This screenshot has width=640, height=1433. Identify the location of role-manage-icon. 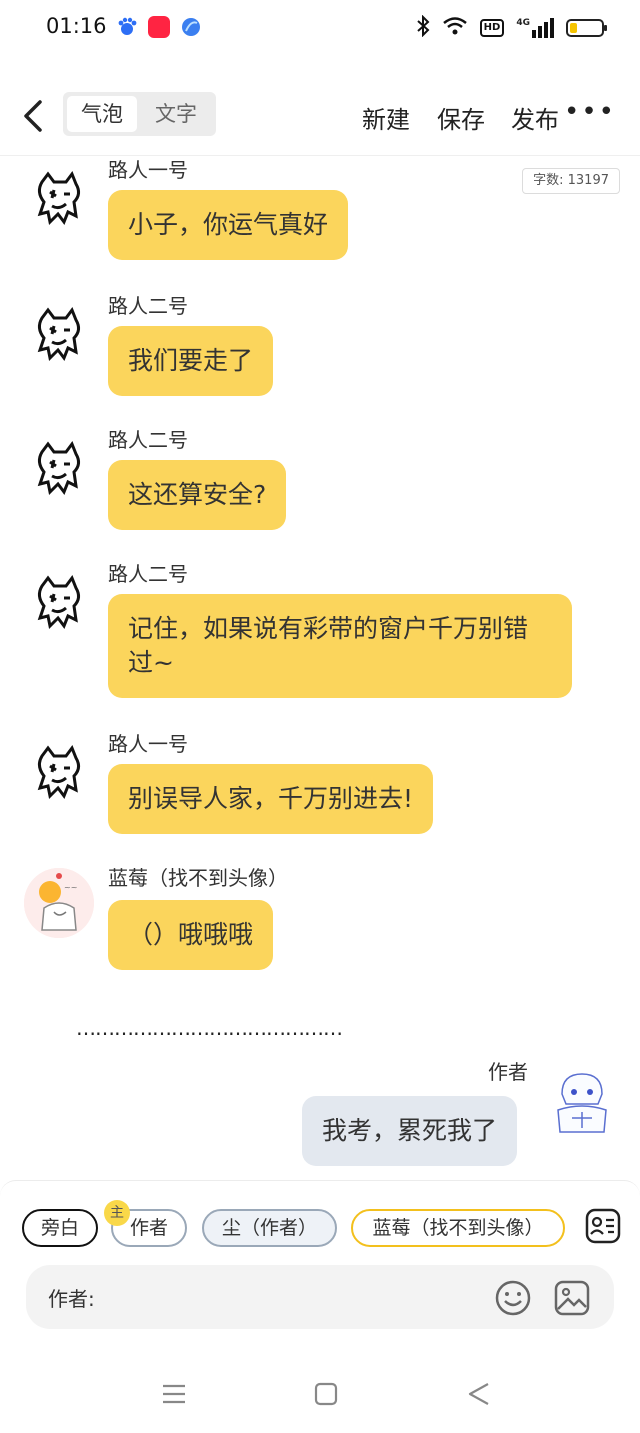
(603, 1226).